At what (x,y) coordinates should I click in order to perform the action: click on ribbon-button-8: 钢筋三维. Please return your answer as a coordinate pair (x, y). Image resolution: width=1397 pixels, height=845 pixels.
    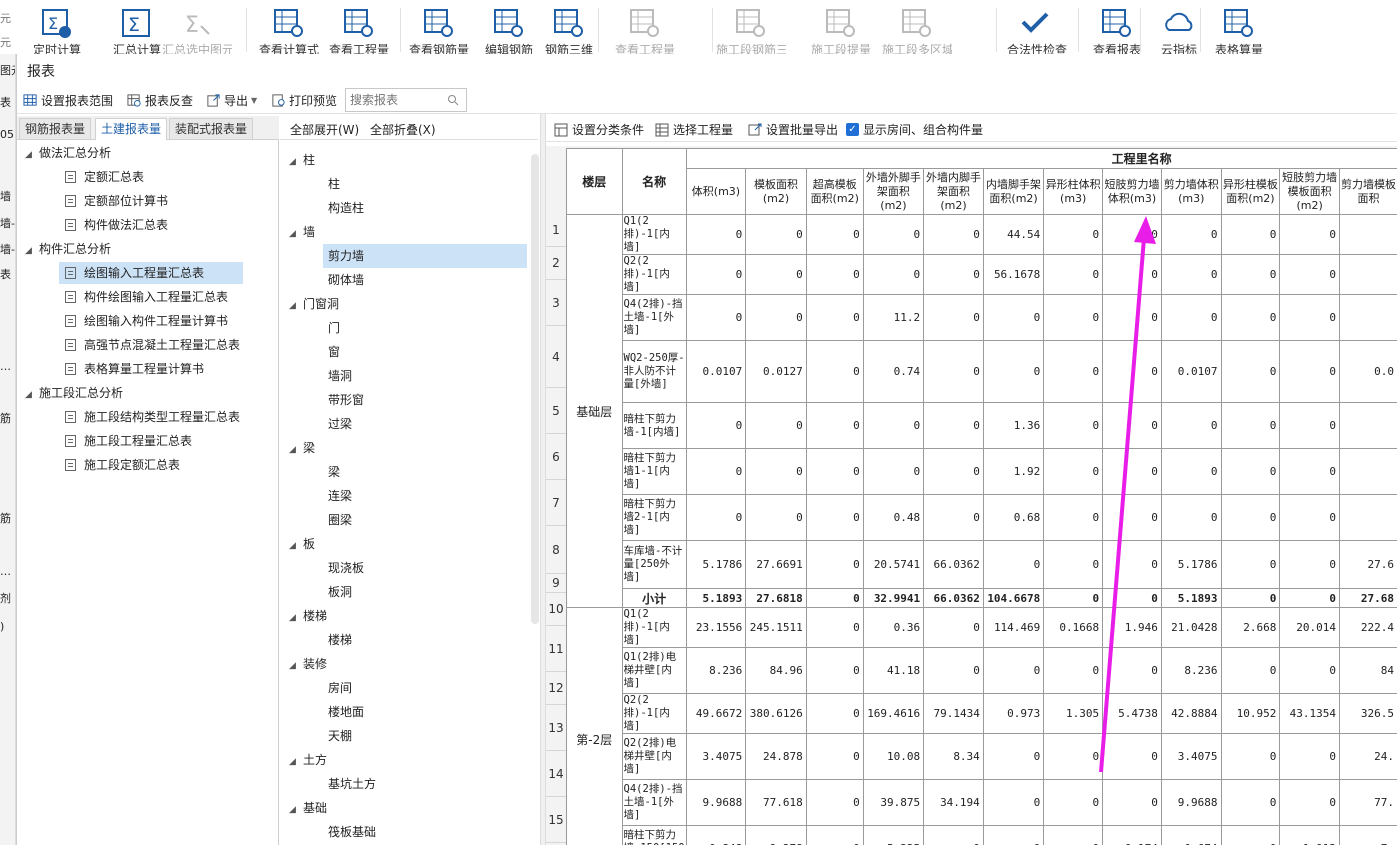
    Looking at the image, I should click on (569, 30).